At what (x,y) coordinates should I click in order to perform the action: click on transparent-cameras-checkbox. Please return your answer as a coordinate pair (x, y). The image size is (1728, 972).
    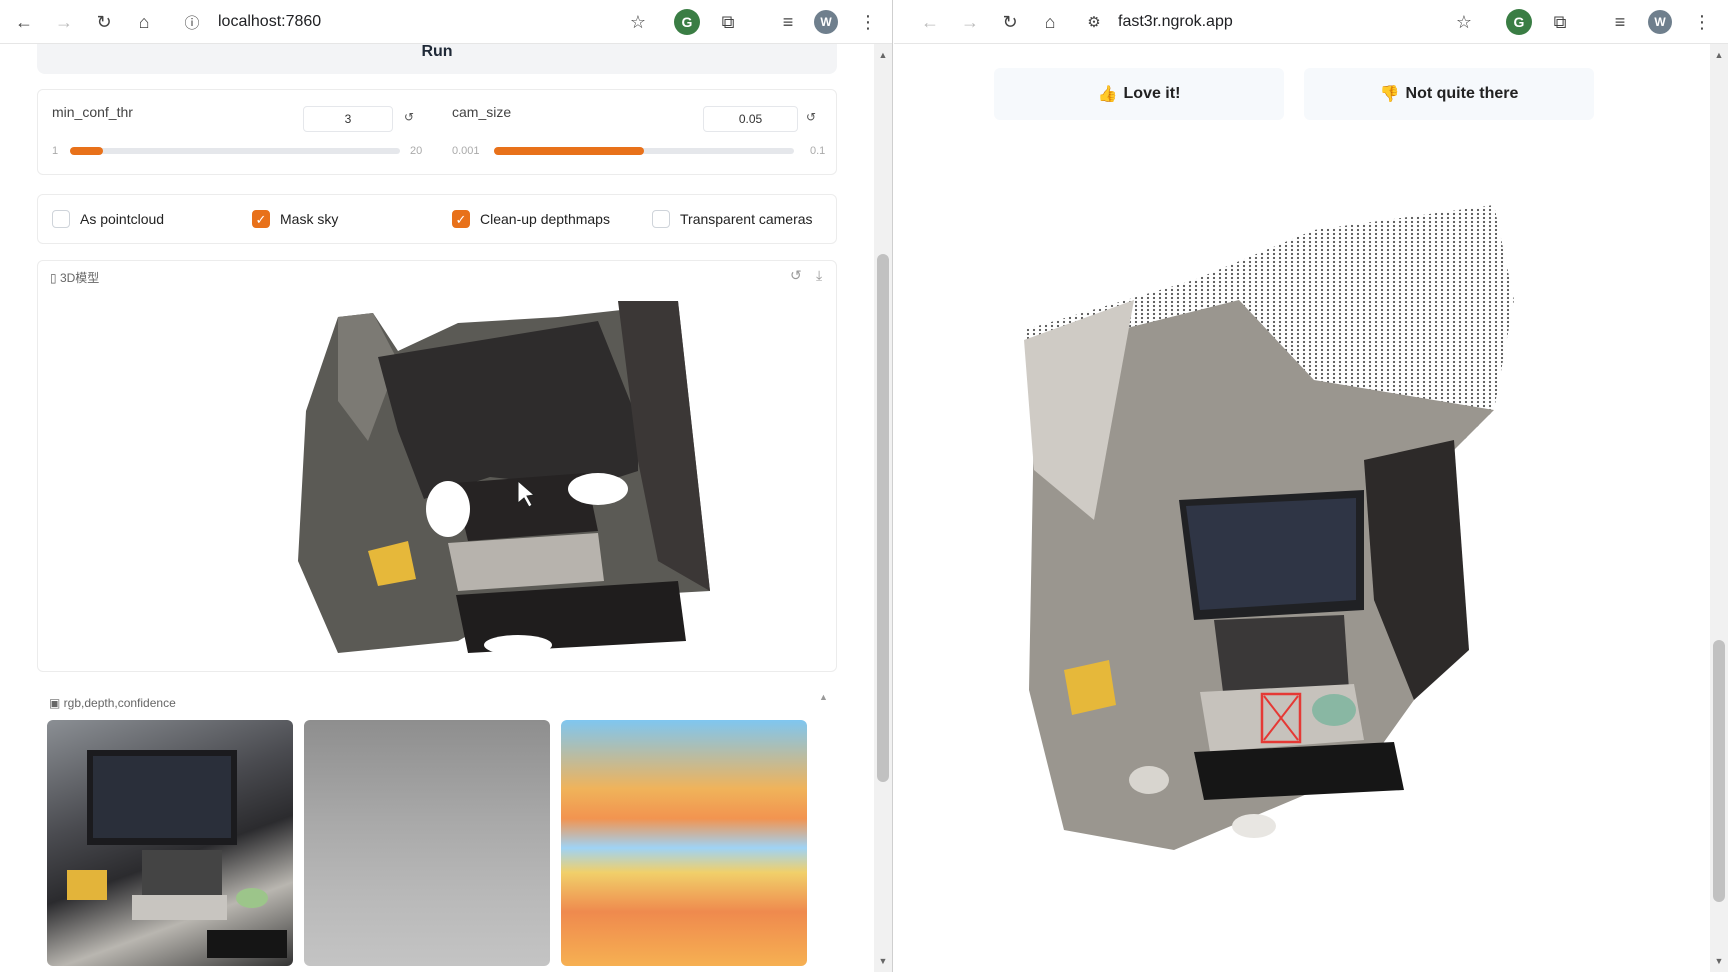
    Looking at the image, I should click on (661, 219).